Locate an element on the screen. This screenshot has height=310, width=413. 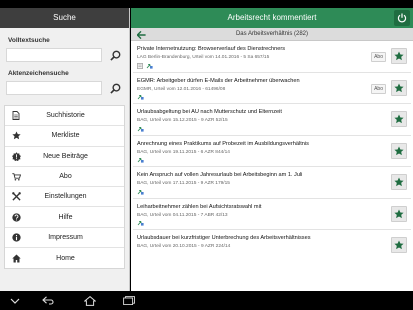
back-icon is located at coordinates (48, 300).